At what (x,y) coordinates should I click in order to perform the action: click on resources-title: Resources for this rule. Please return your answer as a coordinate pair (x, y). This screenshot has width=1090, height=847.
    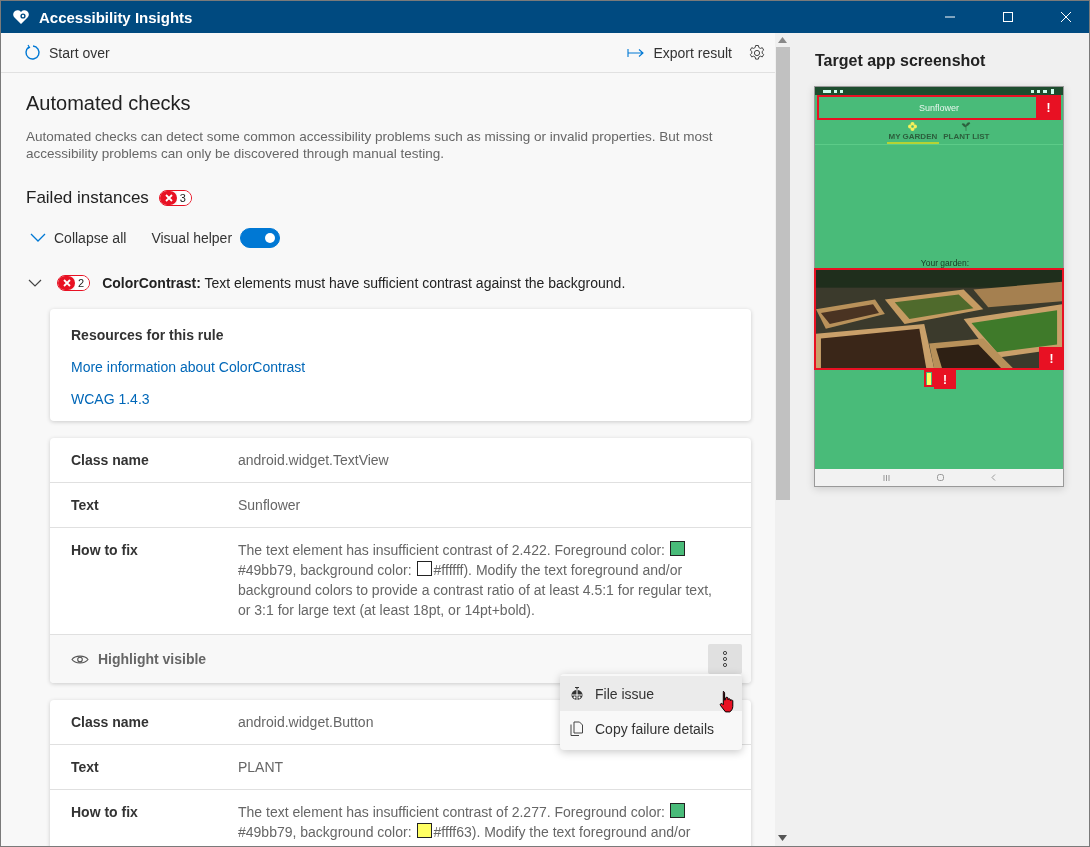
    Looking at the image, I should click on (147, 335).